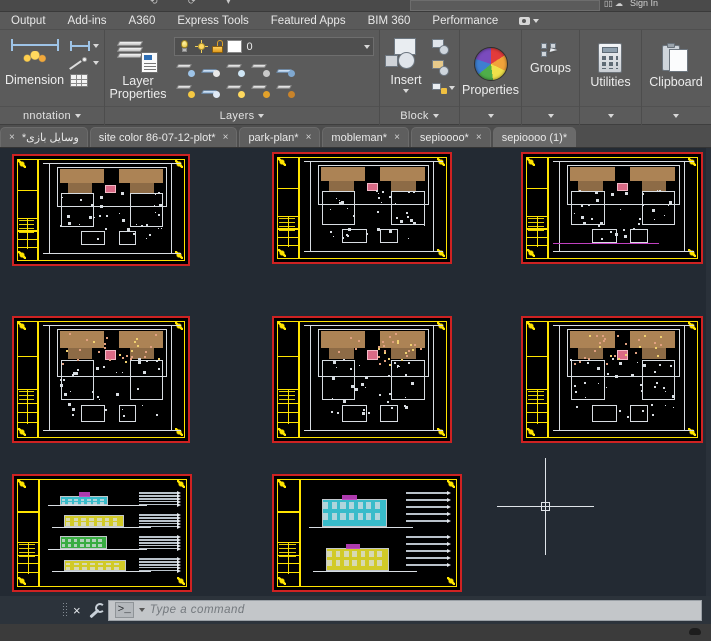  I want to click on leader-button, so click(84, 63).